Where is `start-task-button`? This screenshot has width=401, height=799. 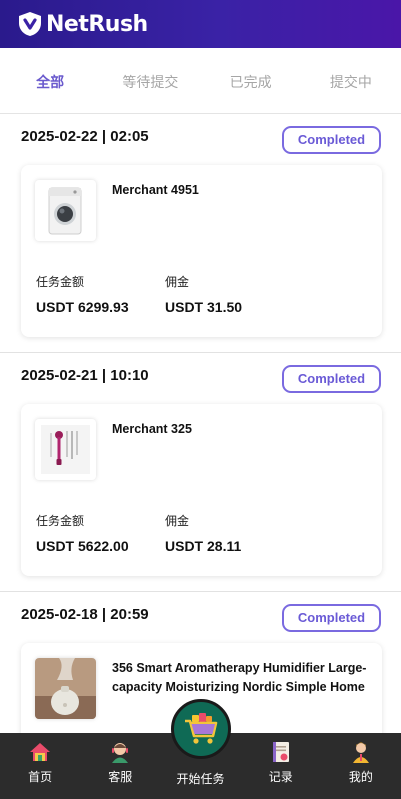 start-task-button is located at coordinates (201, 729).